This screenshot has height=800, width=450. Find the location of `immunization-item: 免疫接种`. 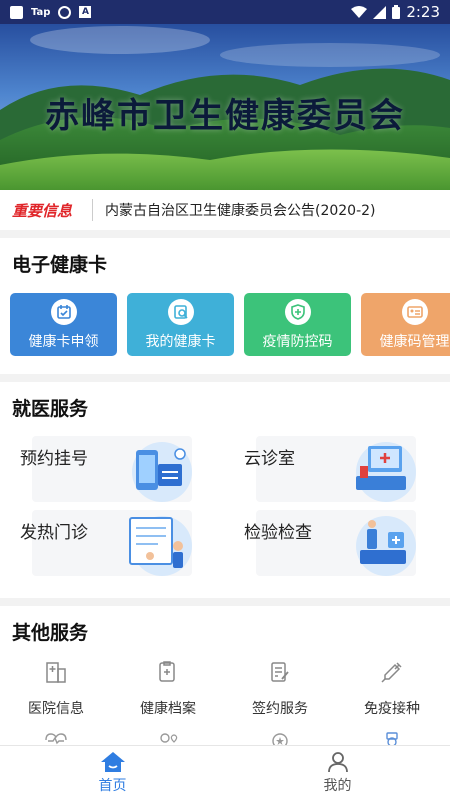

immunization-item: 免疫接种 is located at coordinates (392, 689).